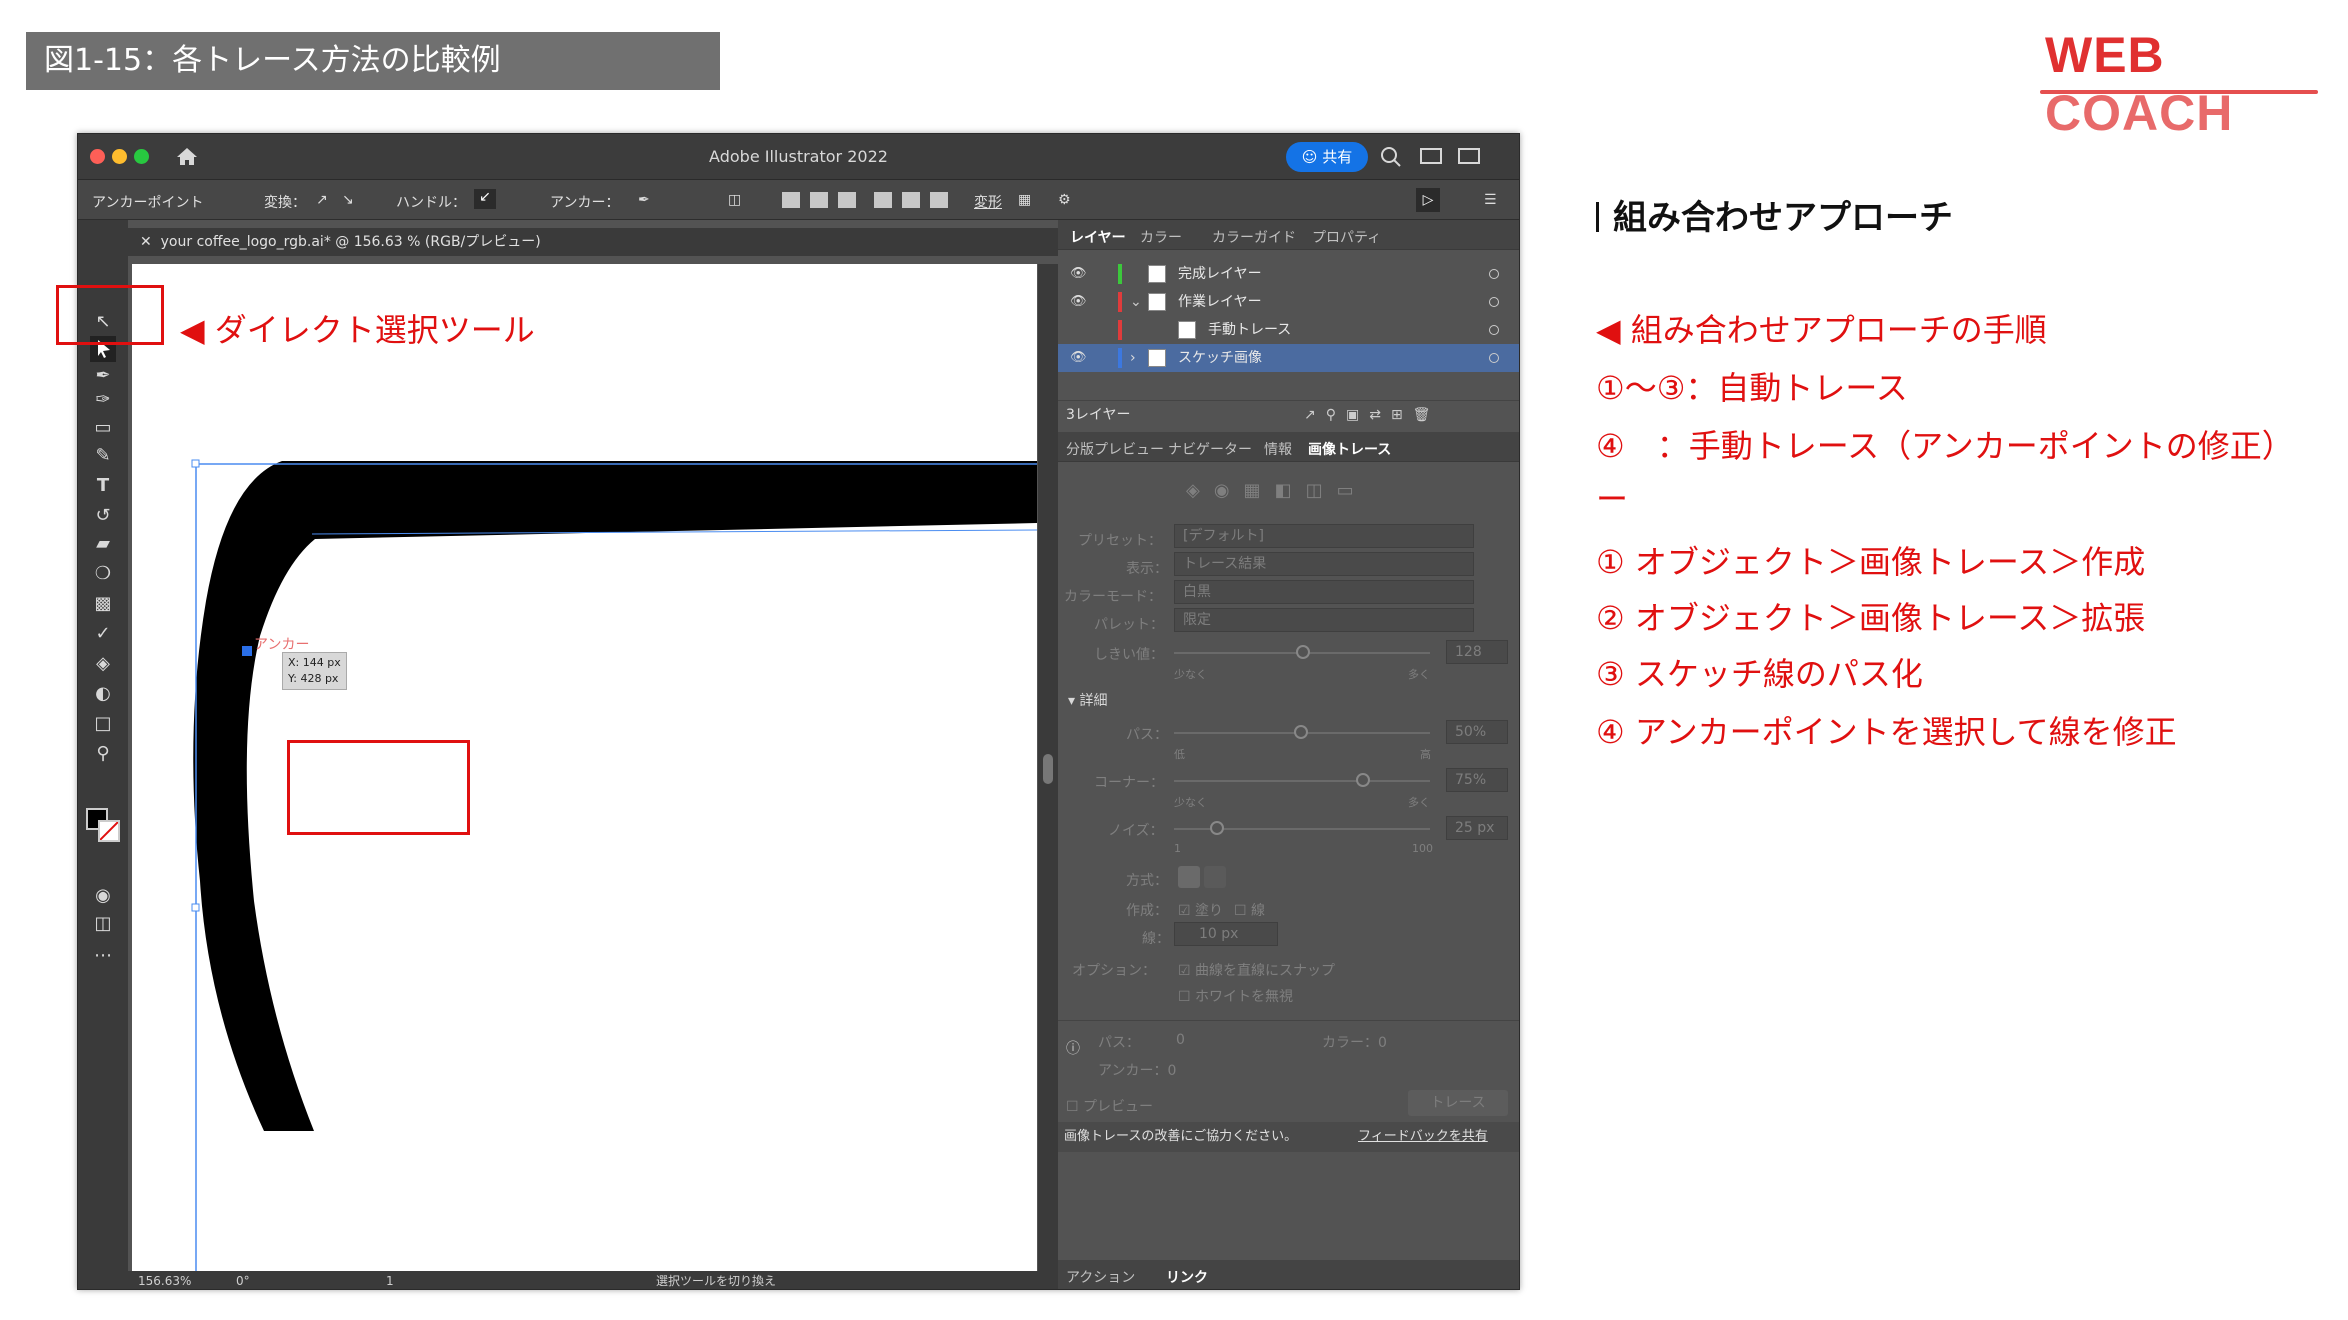 This screenshot has width=2348, height=1320. I want to click on recolor-icon: ⚙, so click(1064, 200).